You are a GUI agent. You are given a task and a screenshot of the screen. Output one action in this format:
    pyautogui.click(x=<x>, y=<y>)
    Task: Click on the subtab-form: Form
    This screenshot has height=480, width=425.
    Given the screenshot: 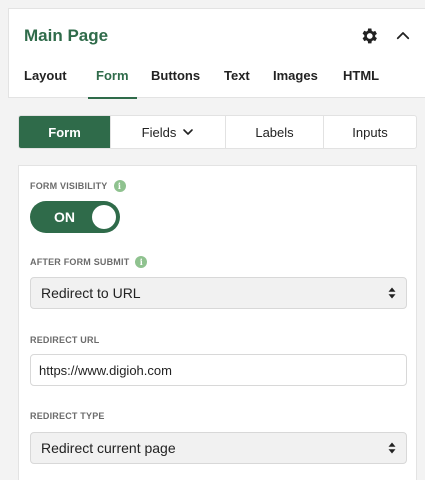 What is the action you would take?
    pyautogui.click(x=65, y=132)
    